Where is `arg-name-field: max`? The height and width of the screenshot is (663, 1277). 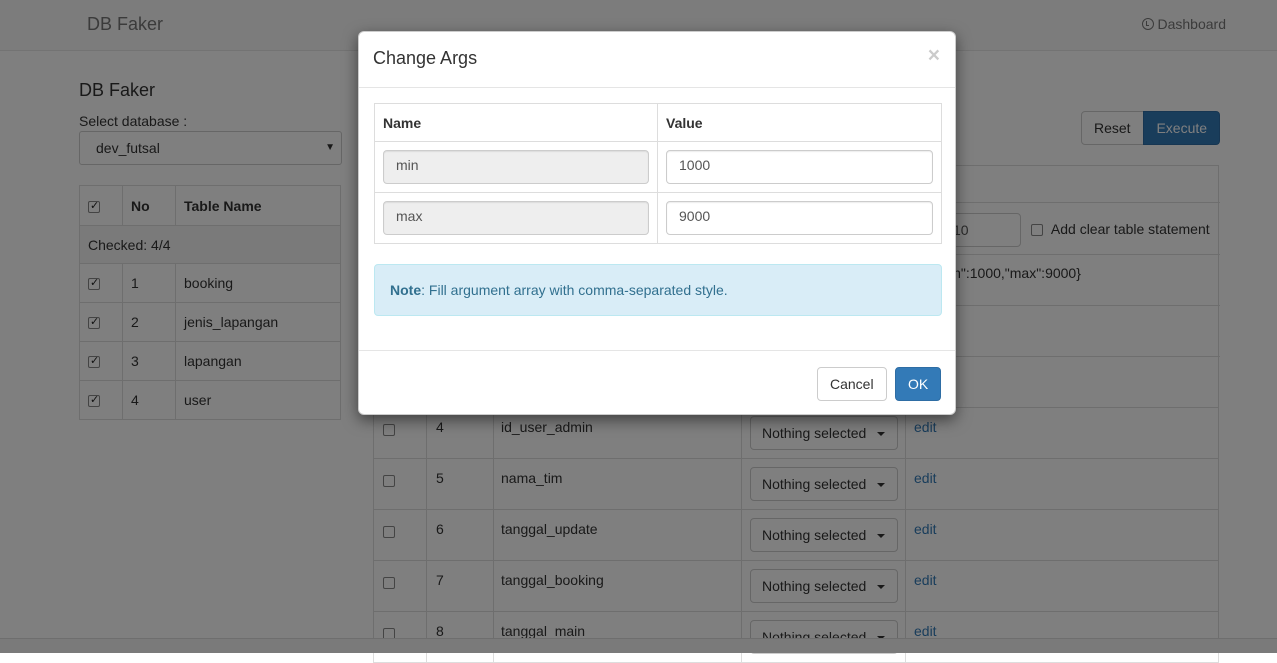 arg-name-field: max is located at coordinates (516, 218).